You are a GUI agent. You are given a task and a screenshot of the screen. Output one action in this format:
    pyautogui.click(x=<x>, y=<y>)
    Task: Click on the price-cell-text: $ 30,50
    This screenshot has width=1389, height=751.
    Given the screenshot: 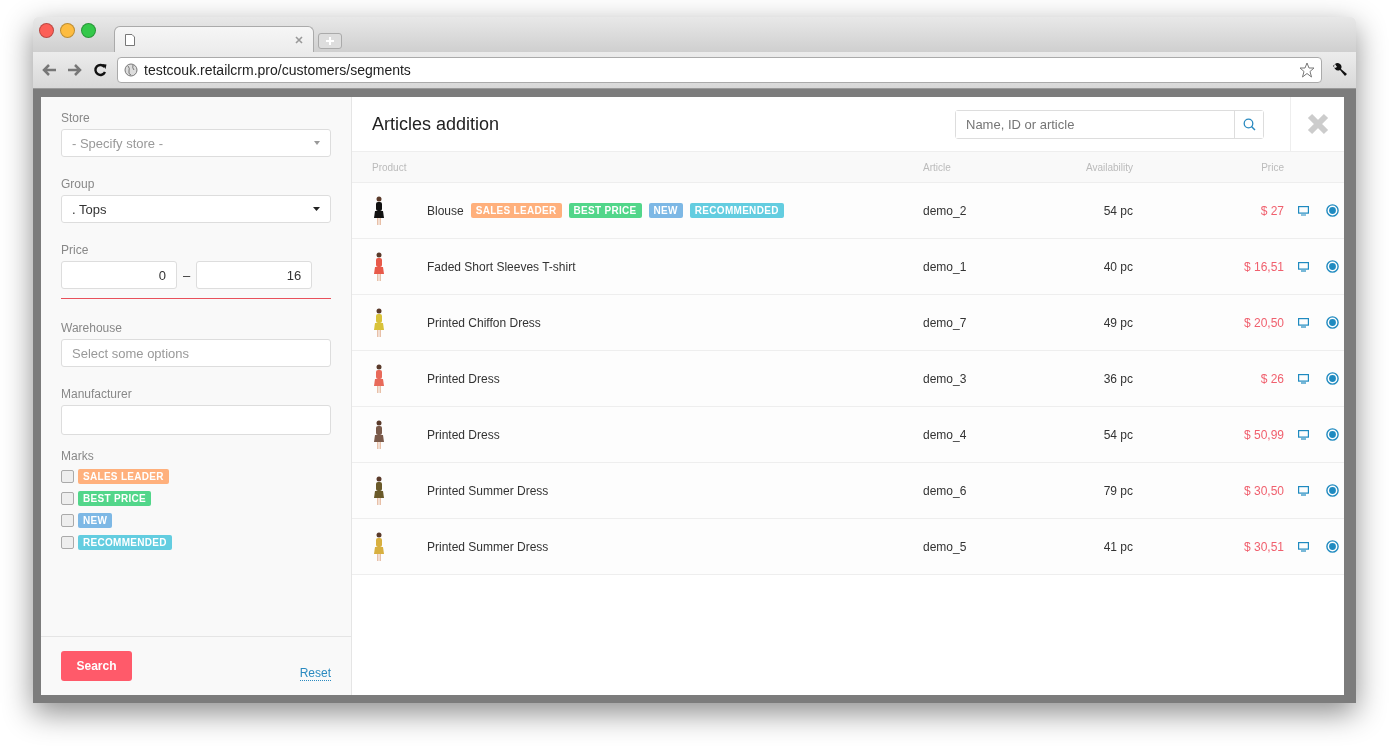 What is the action you would take?
    pyautogui.click(x=1263, y=490)
    